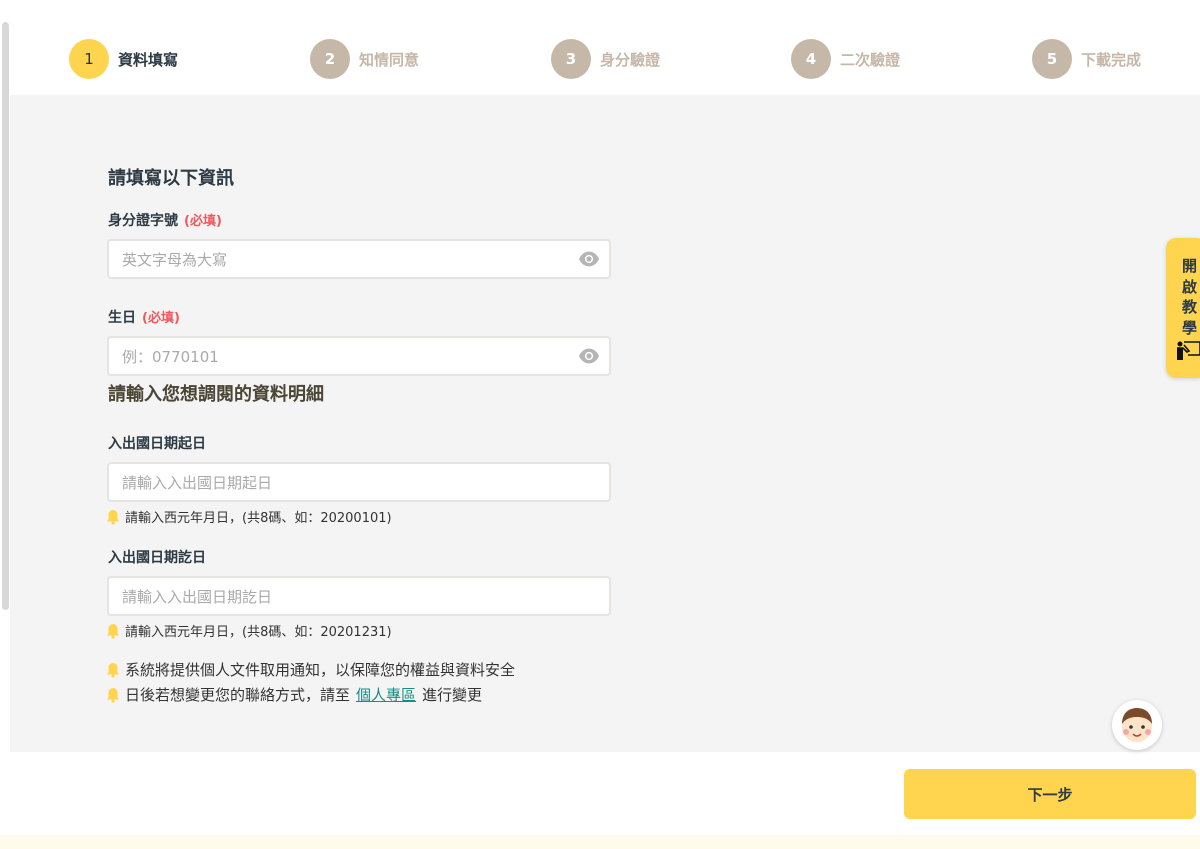 This screenshot has height=849, width=1200. I want to click on id-number-input: 英文字母為大寫, so click(359, 259).